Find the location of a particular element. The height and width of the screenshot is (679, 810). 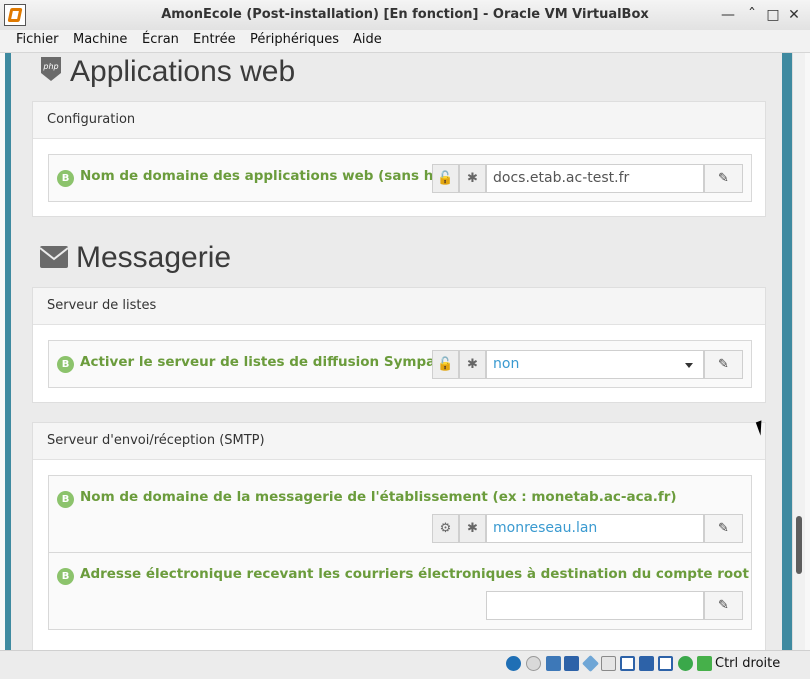

host-key-label: Ctrl droite is located at coordinates (748, 663).